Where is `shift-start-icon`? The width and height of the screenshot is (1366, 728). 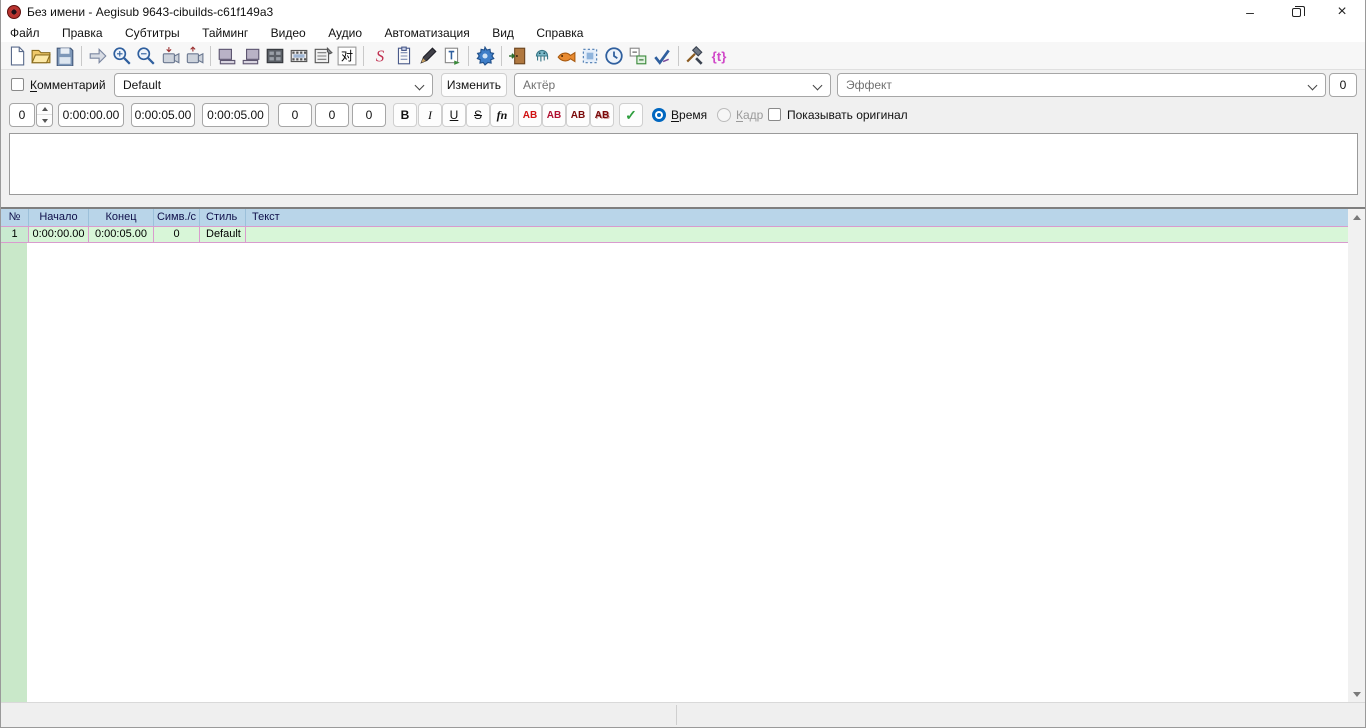 shift-start-icon is located at coordinates (227, 56).